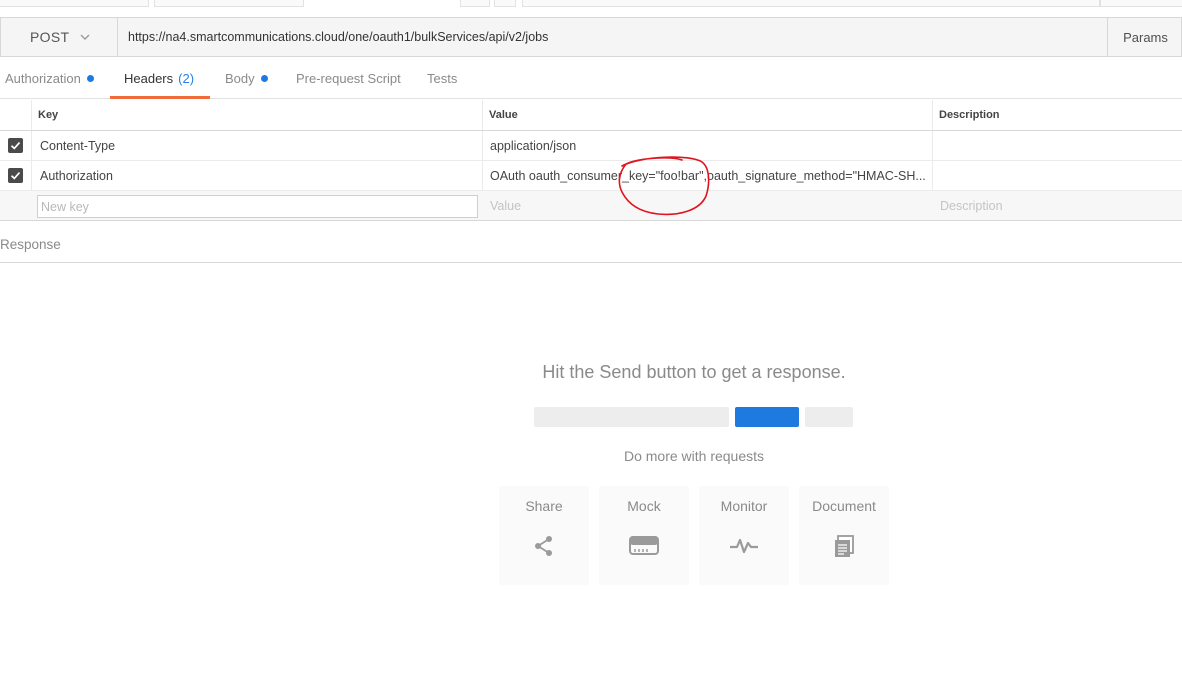  What do you see at coordinates (708, 115) in the screenshot?
I see `column-header-value: Value` at bounding box center [708, 115].